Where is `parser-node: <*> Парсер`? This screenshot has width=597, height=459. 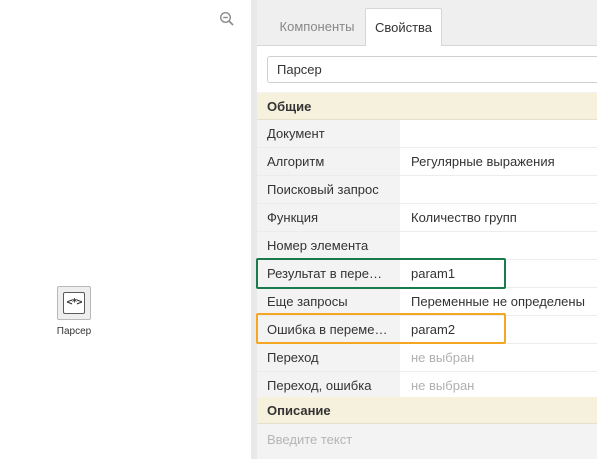
parser-node: <*> Парсер is located at coordinates (74, 311).